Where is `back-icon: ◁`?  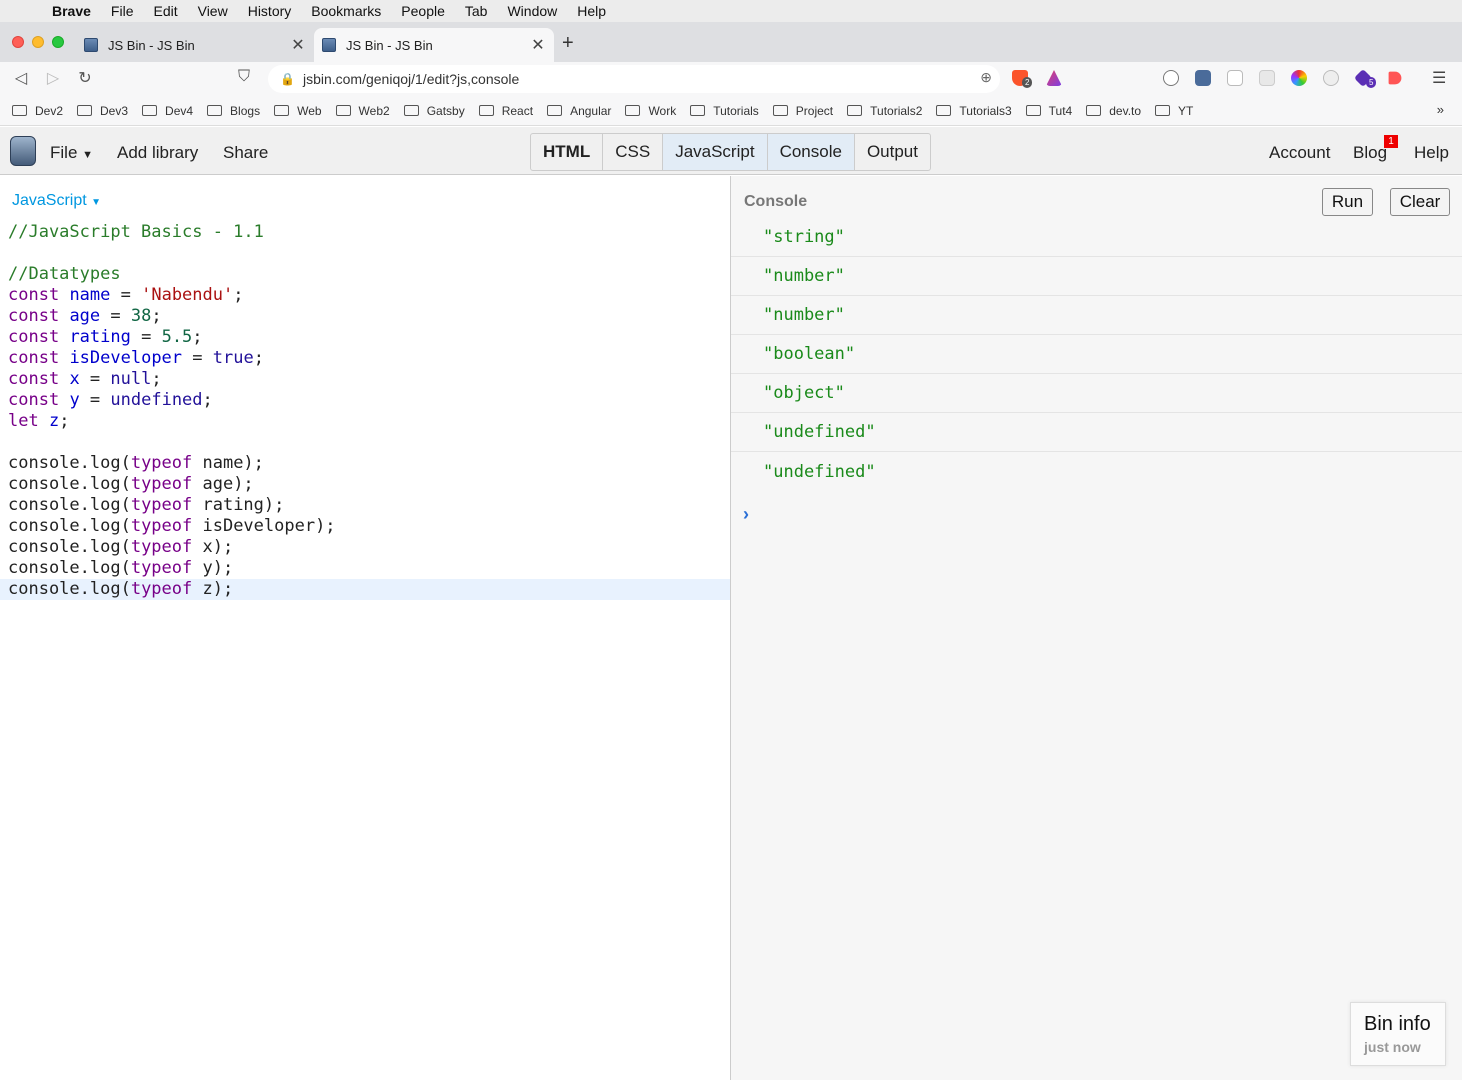
back-icon: ◁ is located at coordinates (21, 78).